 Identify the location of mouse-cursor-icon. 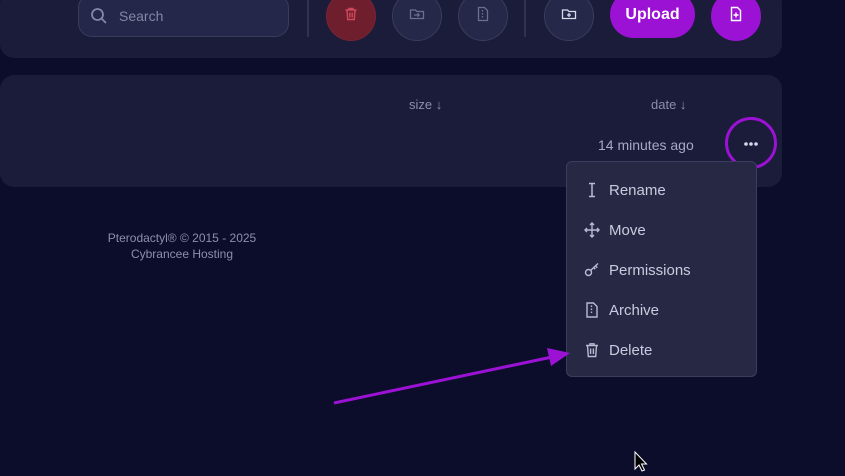
(641, 461).